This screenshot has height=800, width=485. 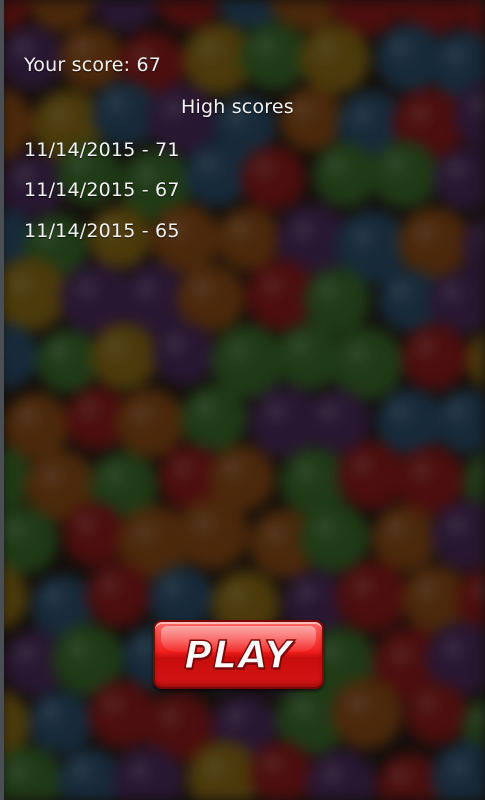 What do you see at coordinates (237, 107) in the screenshot?
I see `high-scores-title: High scores` at bounding box center [237, 107].